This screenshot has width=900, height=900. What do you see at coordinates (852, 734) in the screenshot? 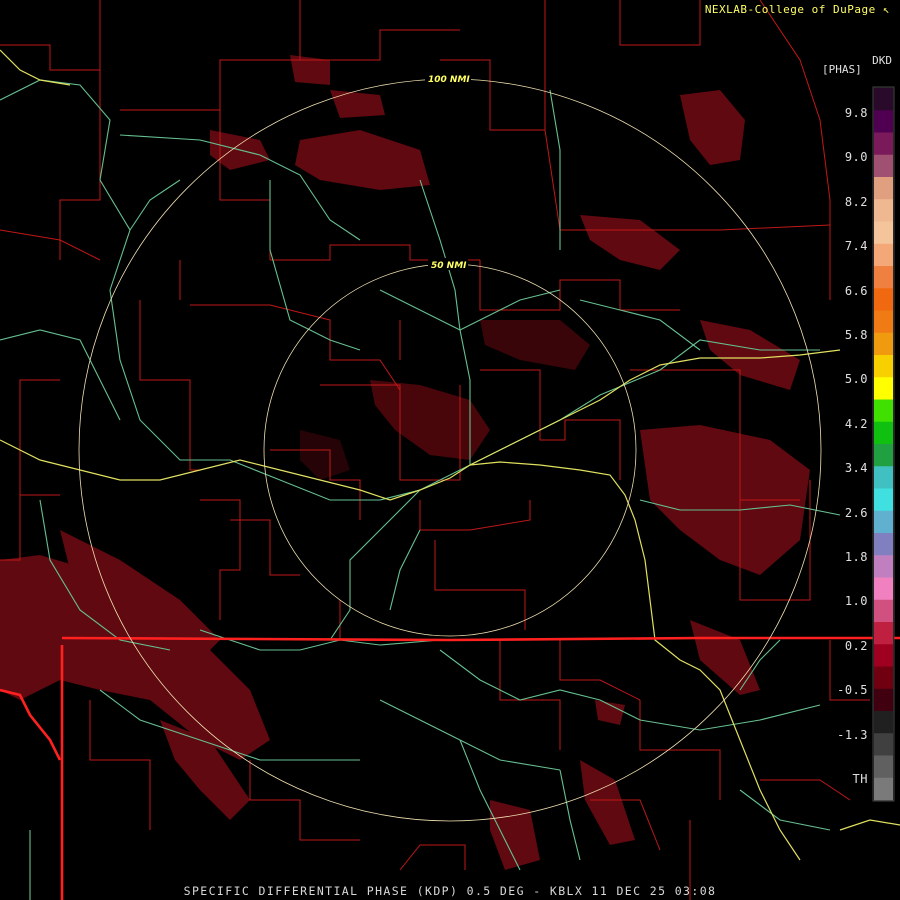
I see `legend-tick-label: -1.3` at bounding box center [852, 734].